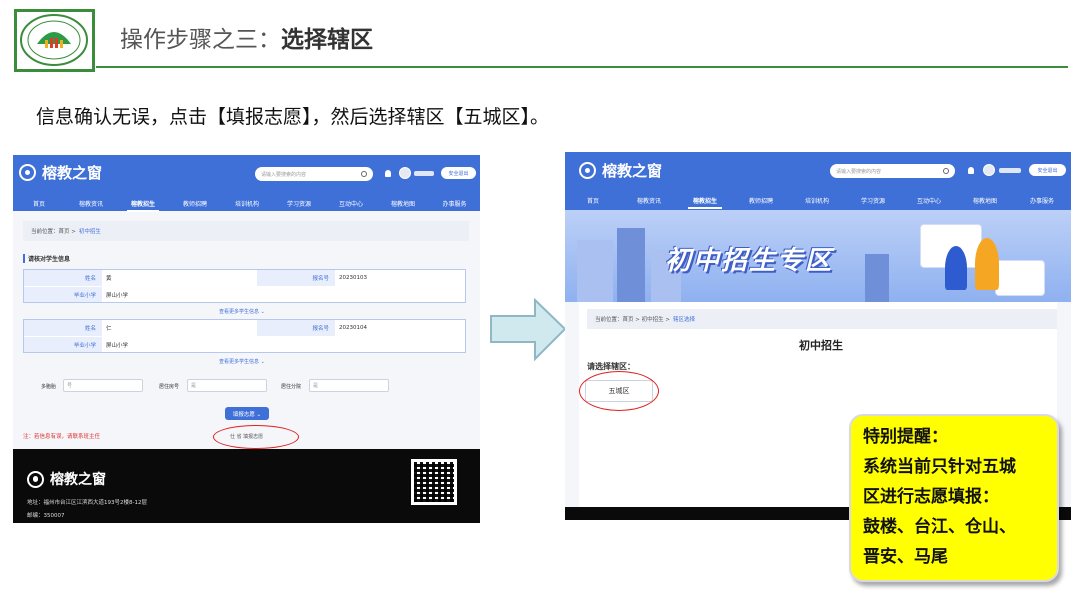 The image size is (1080, 607). What do you see at coordinates (939, 527) in the screenshot?
I see `callout-line: 鼓楼、台江、仓山、` at bounding box center [939, 527].